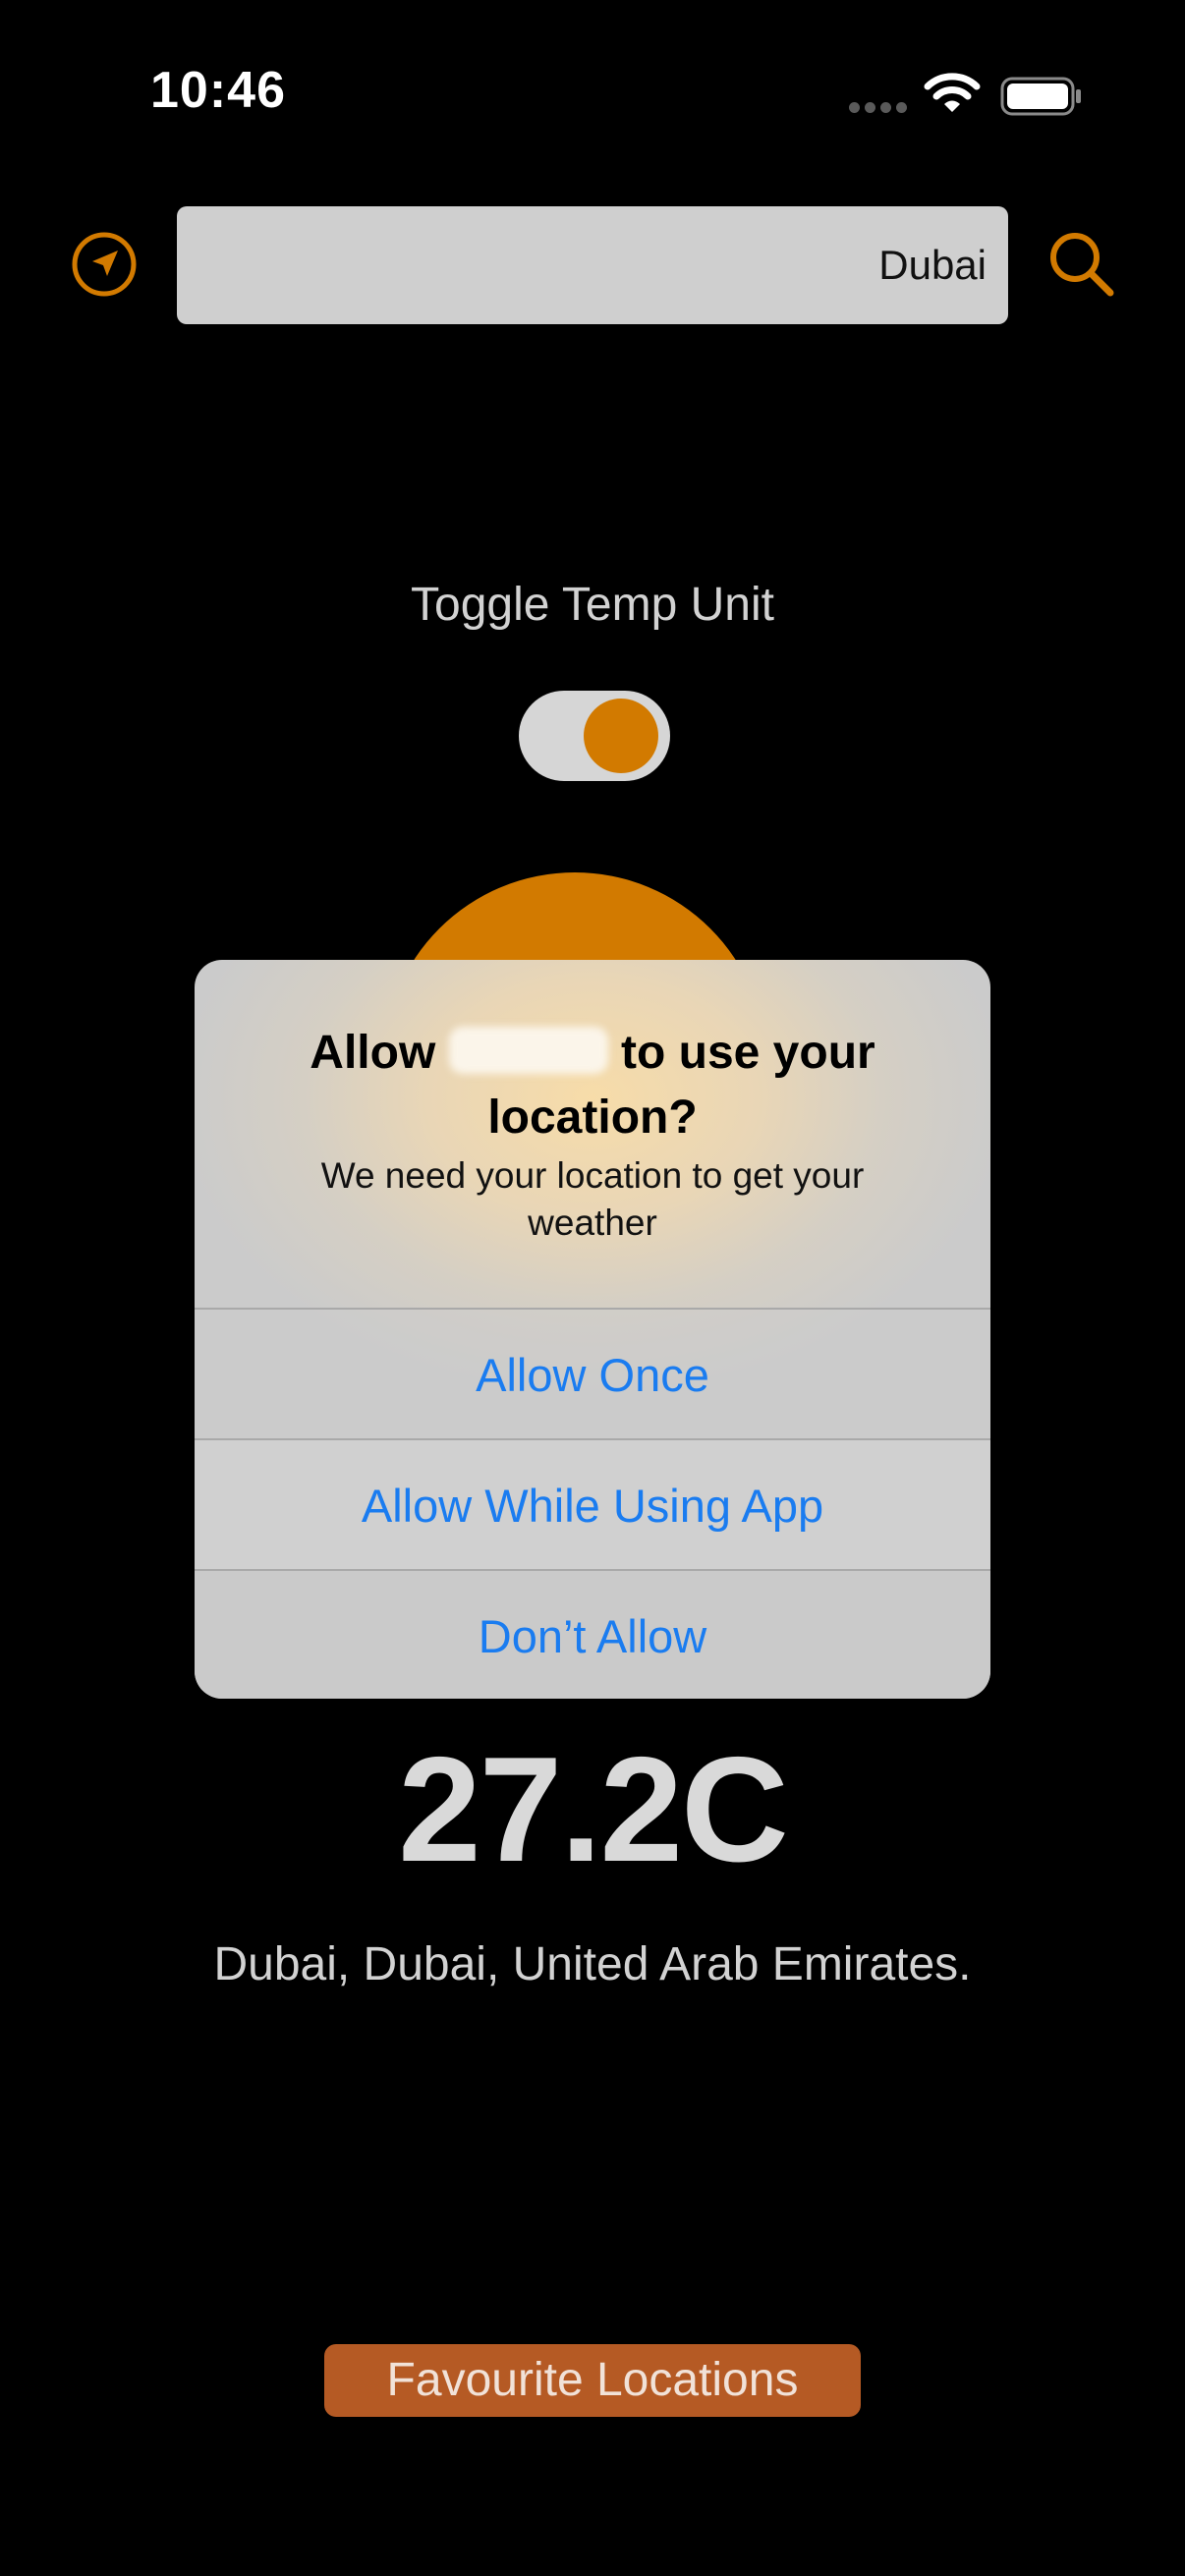 The width and height of the screenshot is (1185, 2576). I want to click on dont-allow-button: Don’t Allow, so click(592, 1634).